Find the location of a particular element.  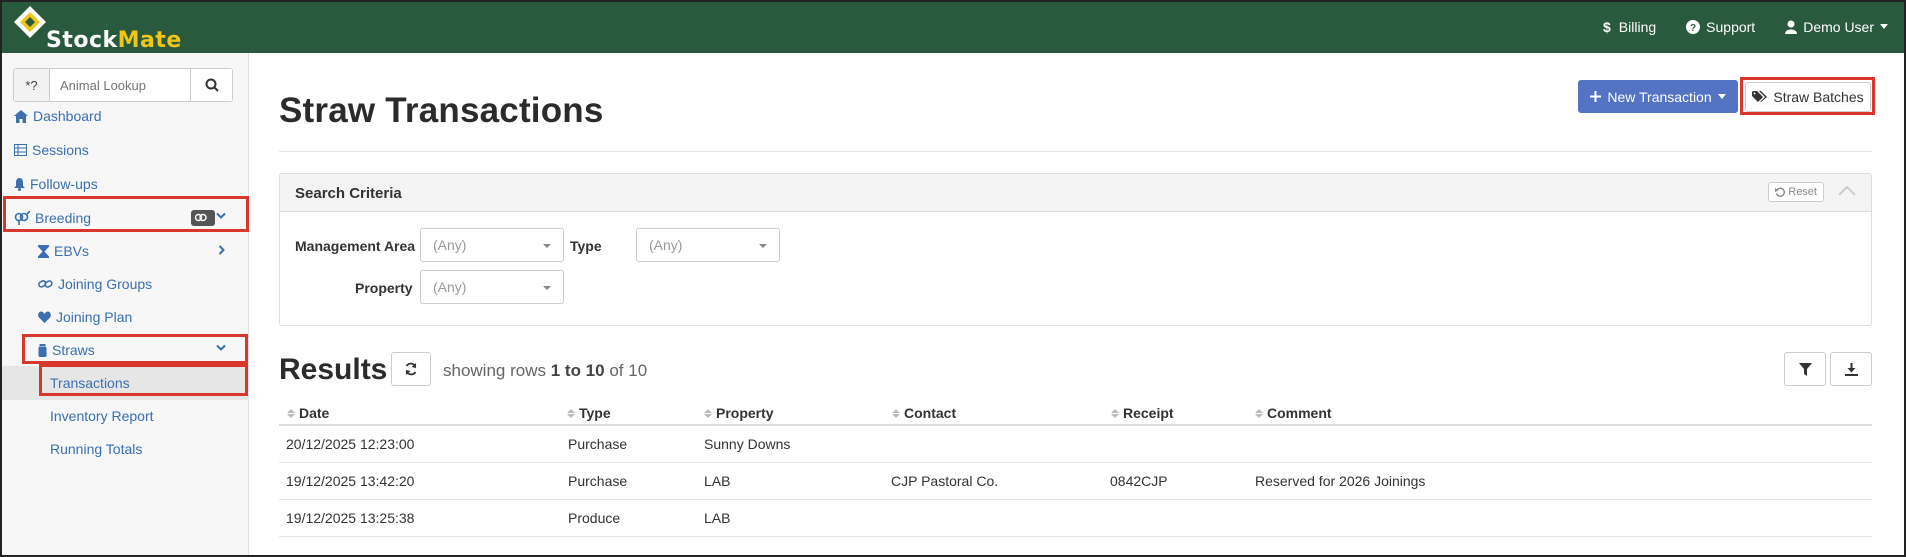

logo-word-2: Mate is located at coordinates (149, 40).